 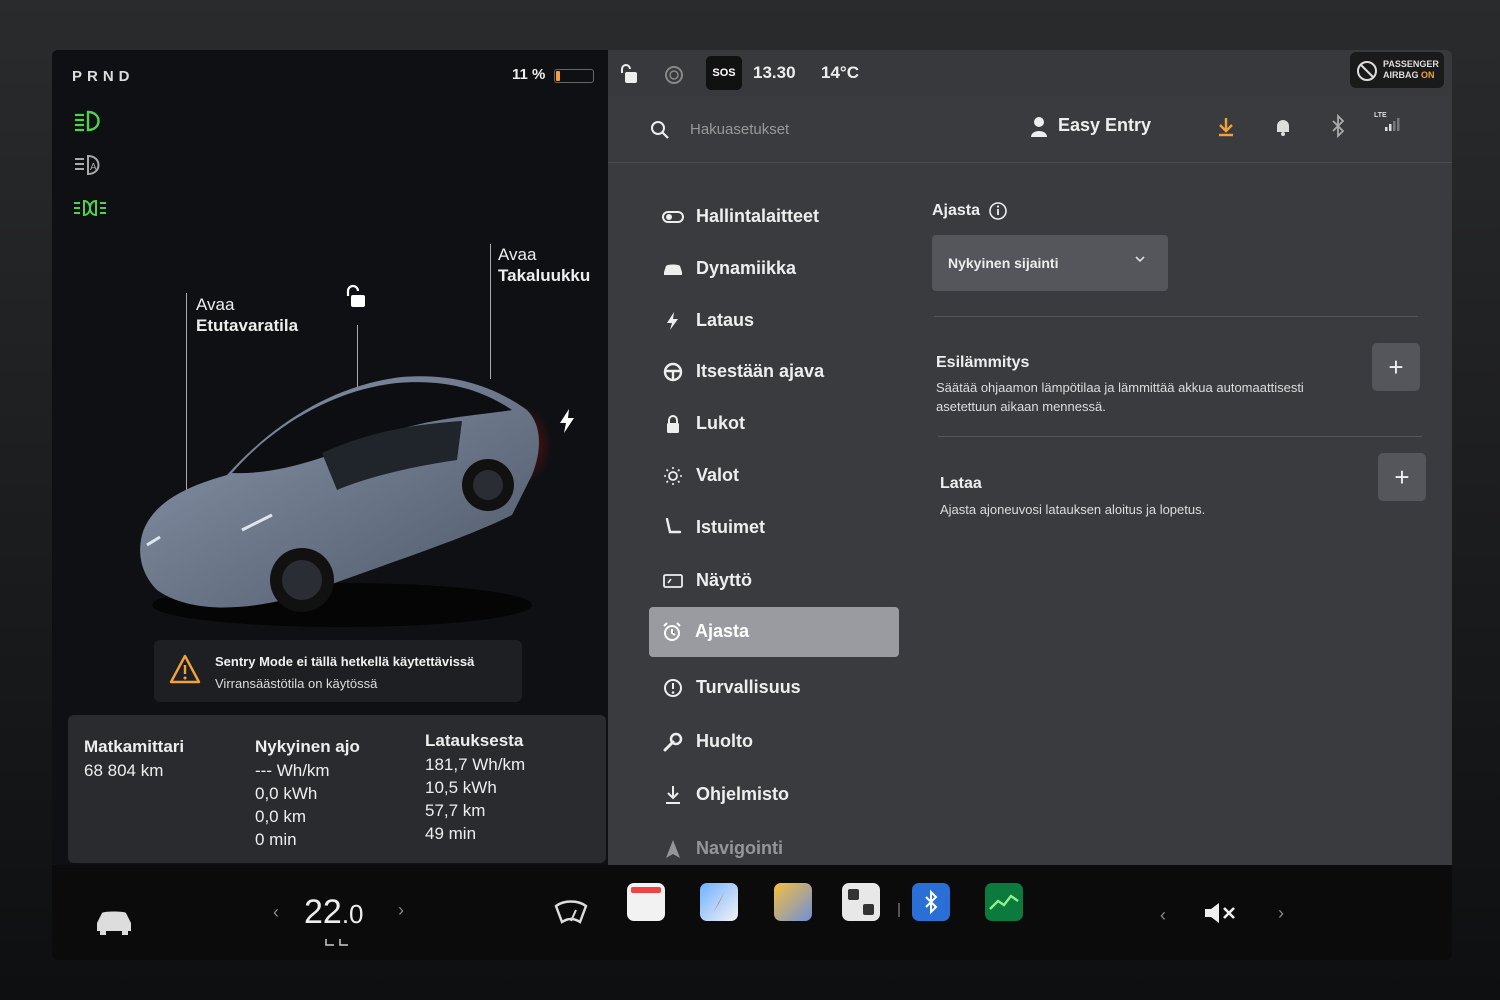 I want to click on divider, so click(x=1176, y=316).